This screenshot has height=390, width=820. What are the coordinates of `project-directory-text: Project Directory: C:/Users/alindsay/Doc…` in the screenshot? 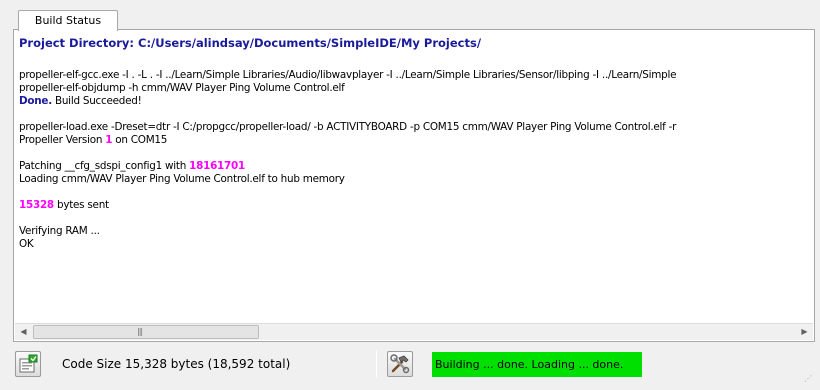 It's located at (250, 43).